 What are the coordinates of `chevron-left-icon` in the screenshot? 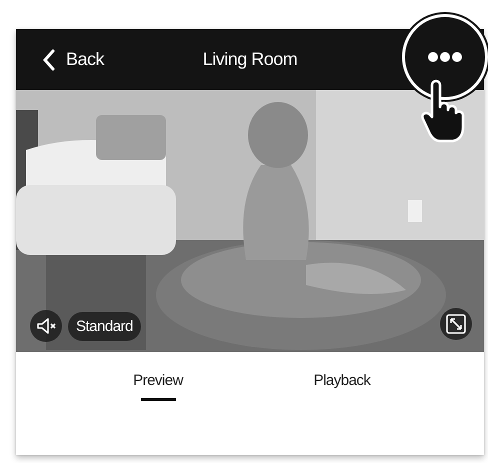 It's located at (49, 59).